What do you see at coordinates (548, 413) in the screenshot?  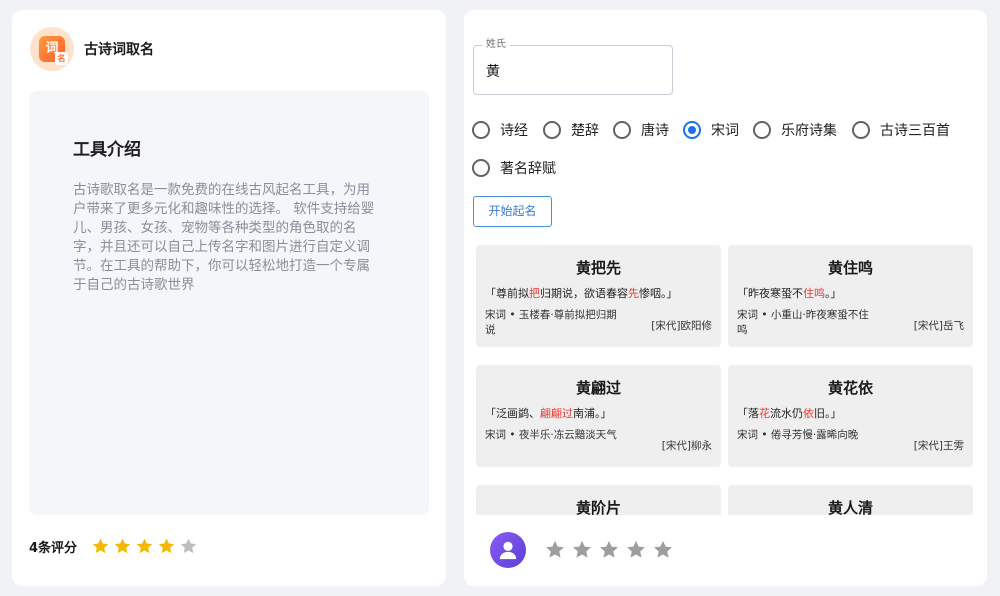 I see `result-quote: 「泛画鹢、翩翩过南浦。」` at bounding box center [548, 413].